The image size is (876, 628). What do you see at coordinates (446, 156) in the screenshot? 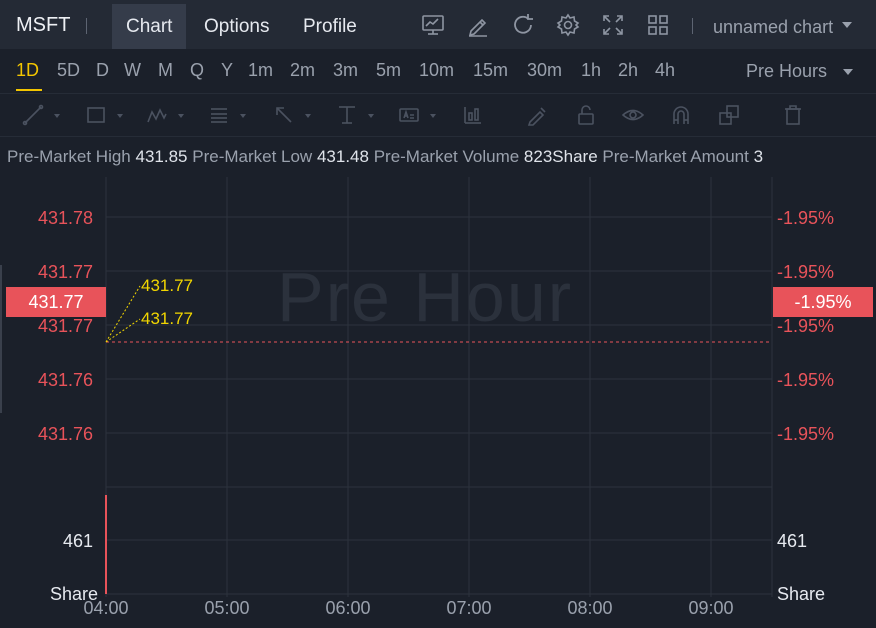
I see `volume-label: Pre-Market Volume` at bounding box center [446, 156].